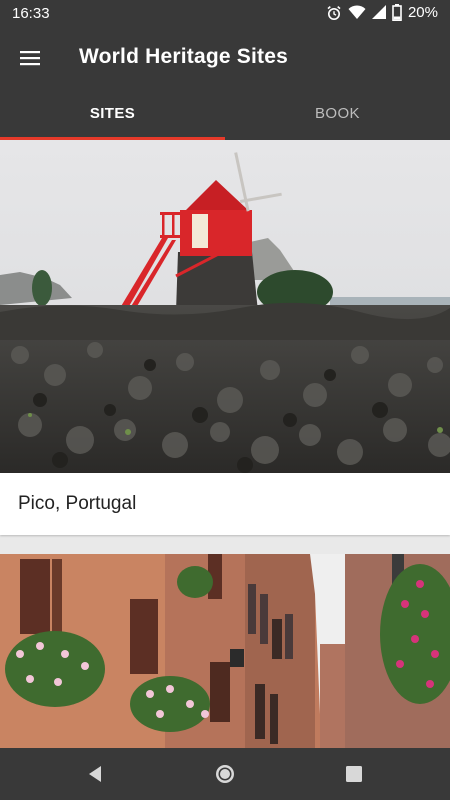  What do you see at coordinates (397, 12) in the screenshot?
I see `battery-icon` at bounding box center [397, 12].